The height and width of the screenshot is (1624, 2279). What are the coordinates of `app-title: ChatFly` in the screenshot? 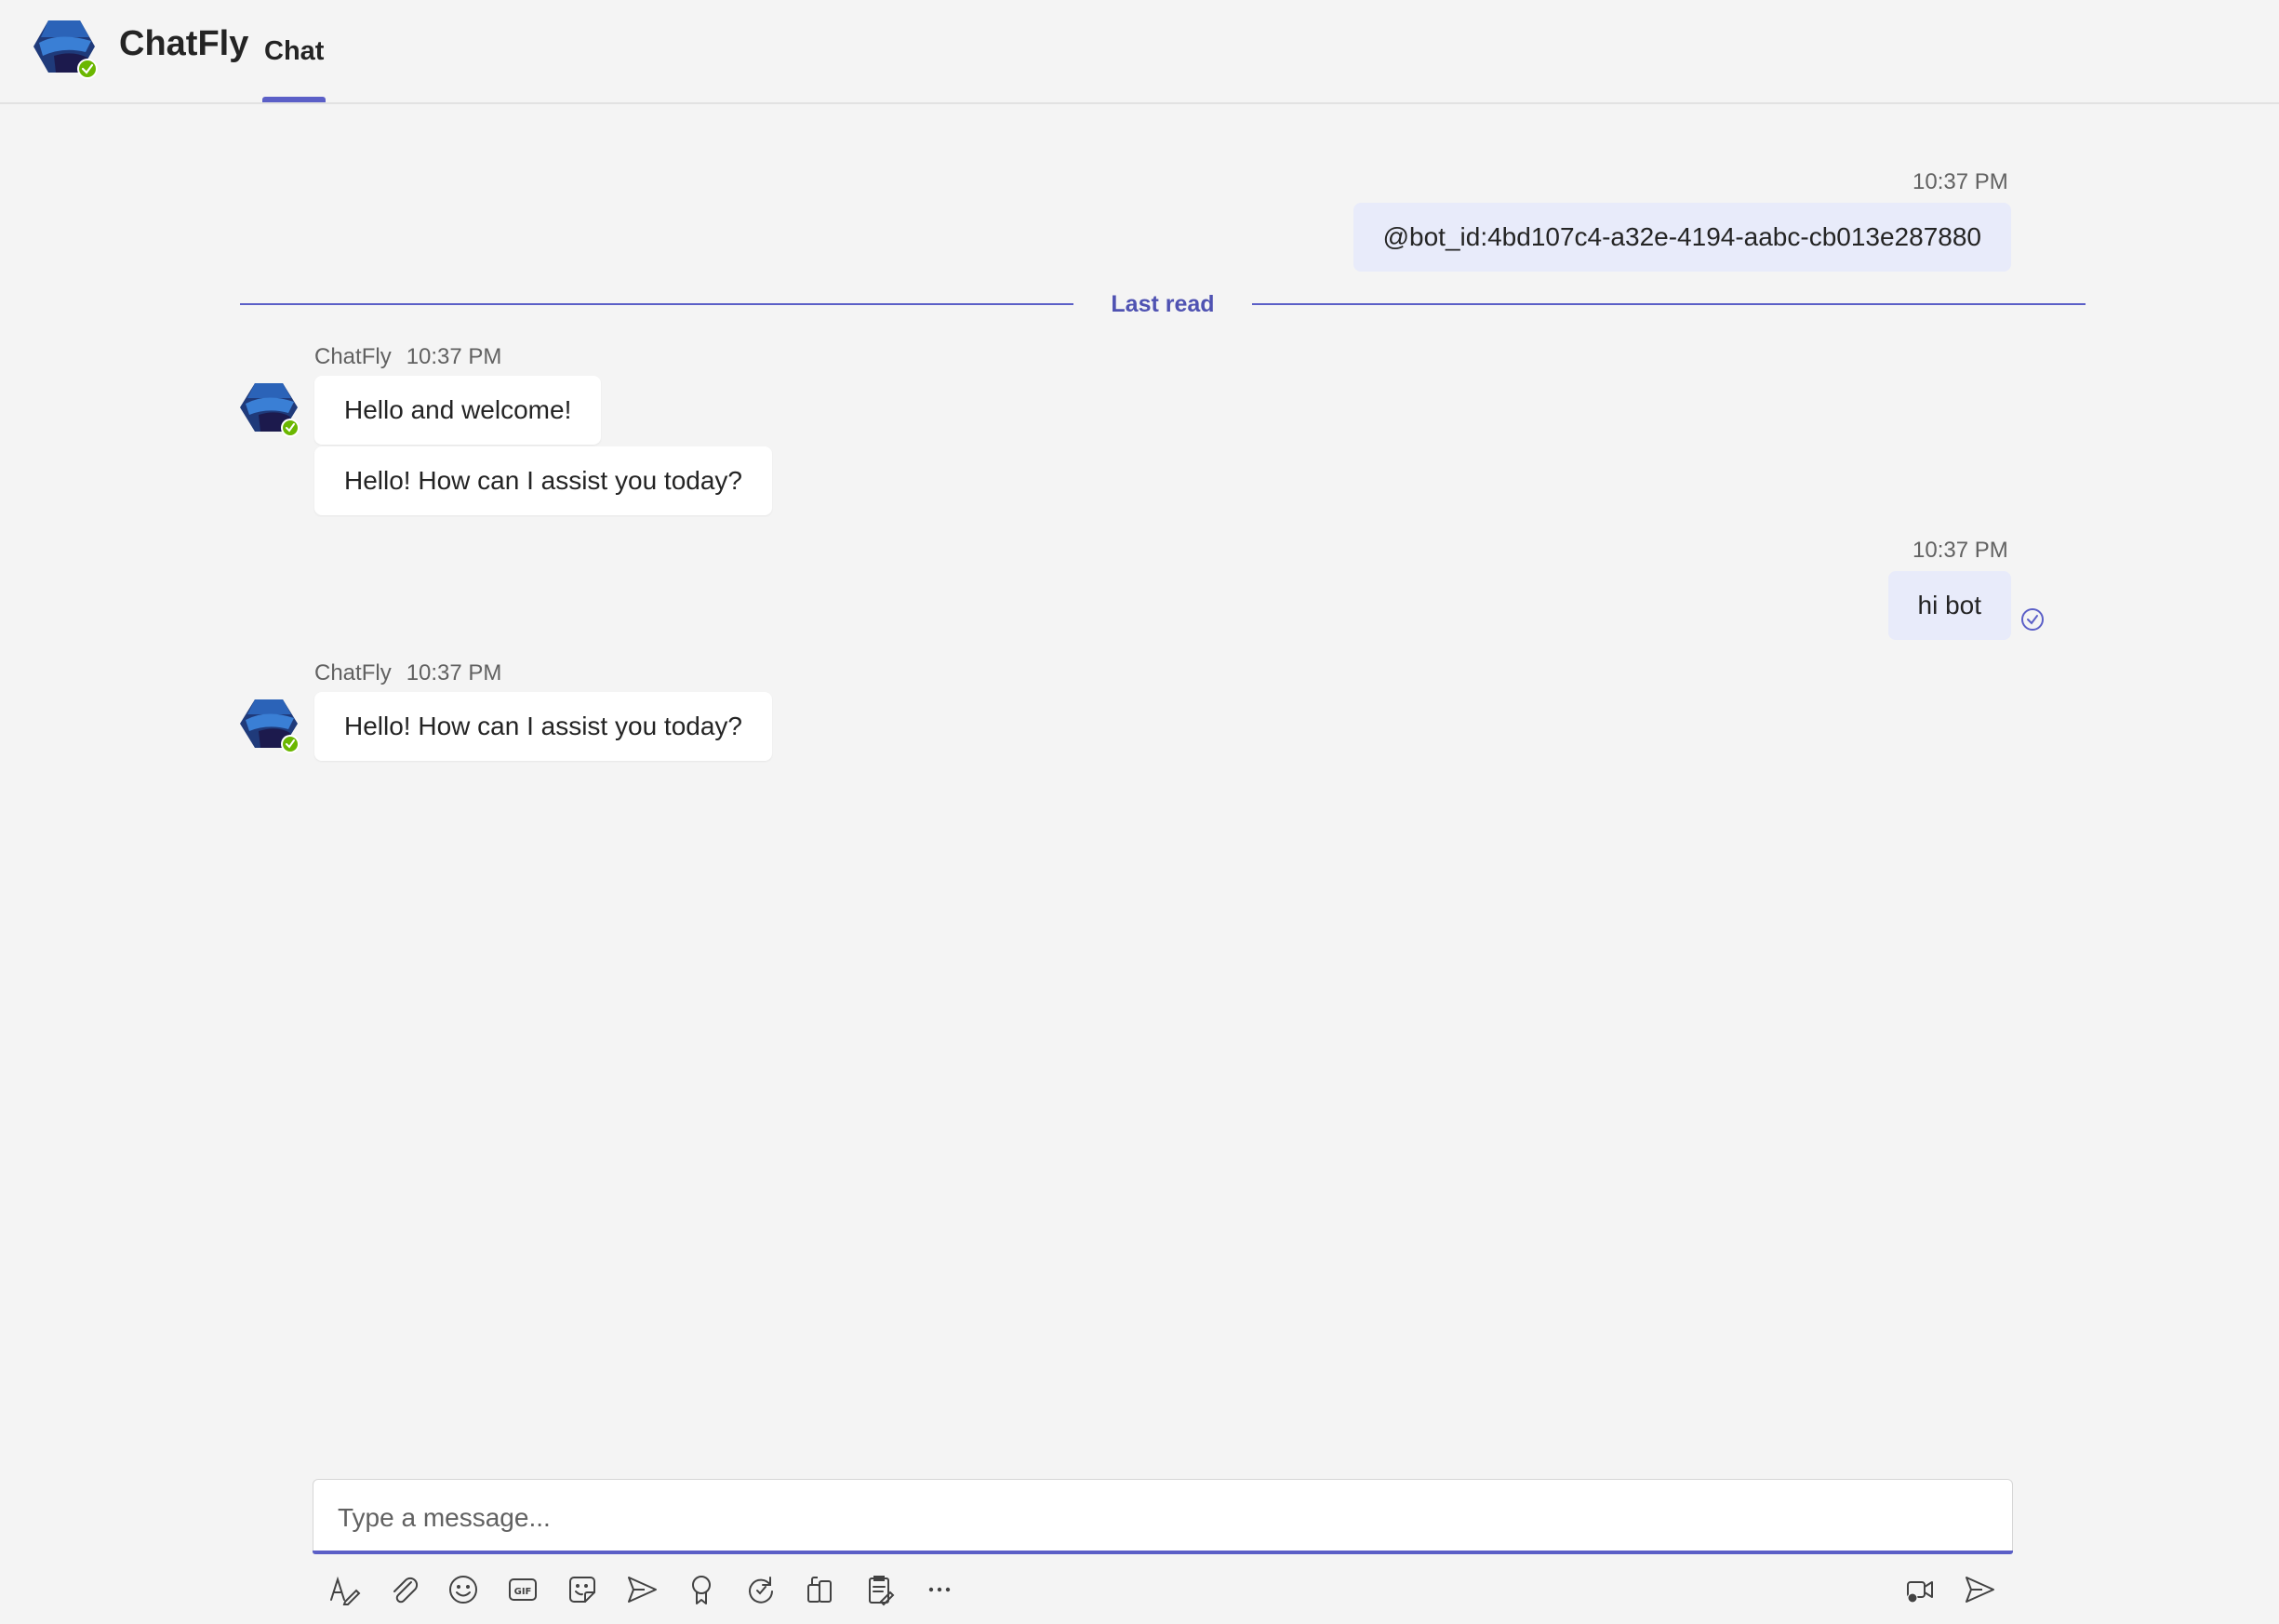 It's located at (184, 44).